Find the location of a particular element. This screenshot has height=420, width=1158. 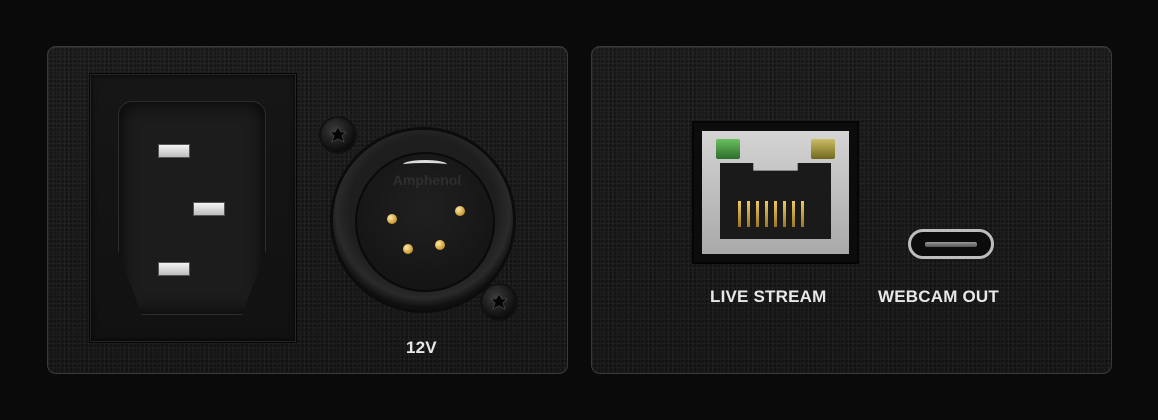

xlr-4pin-connector: Amphenol is located at coordinates (423, 220).